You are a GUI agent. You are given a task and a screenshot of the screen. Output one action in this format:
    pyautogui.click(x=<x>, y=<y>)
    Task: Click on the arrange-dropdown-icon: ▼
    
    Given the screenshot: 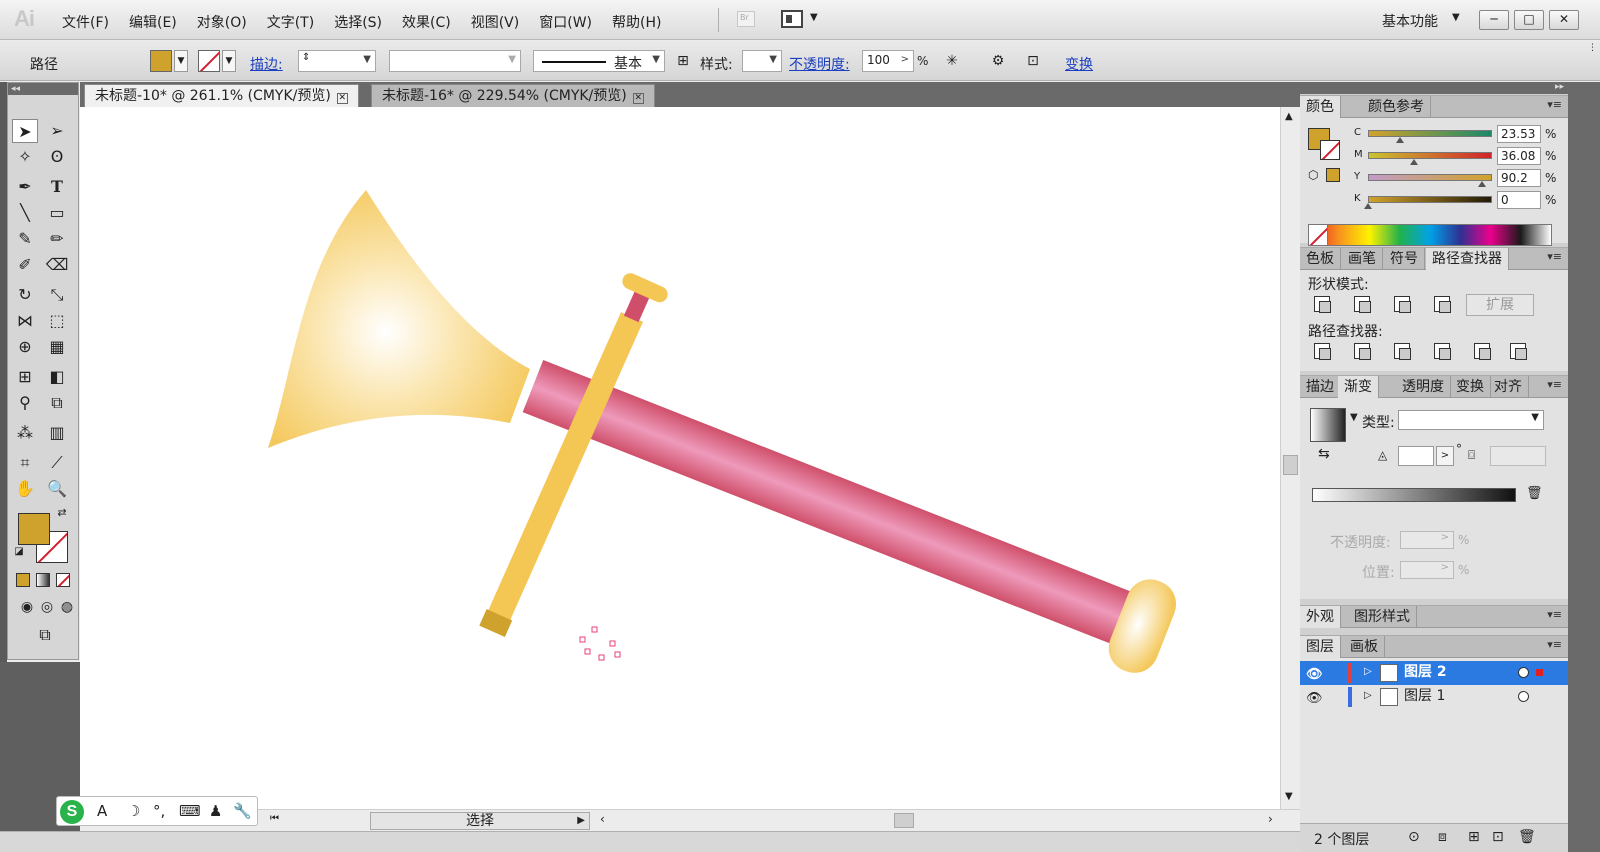 What is the action you would take?
    pyautogui.click(x=814, y=17)
    